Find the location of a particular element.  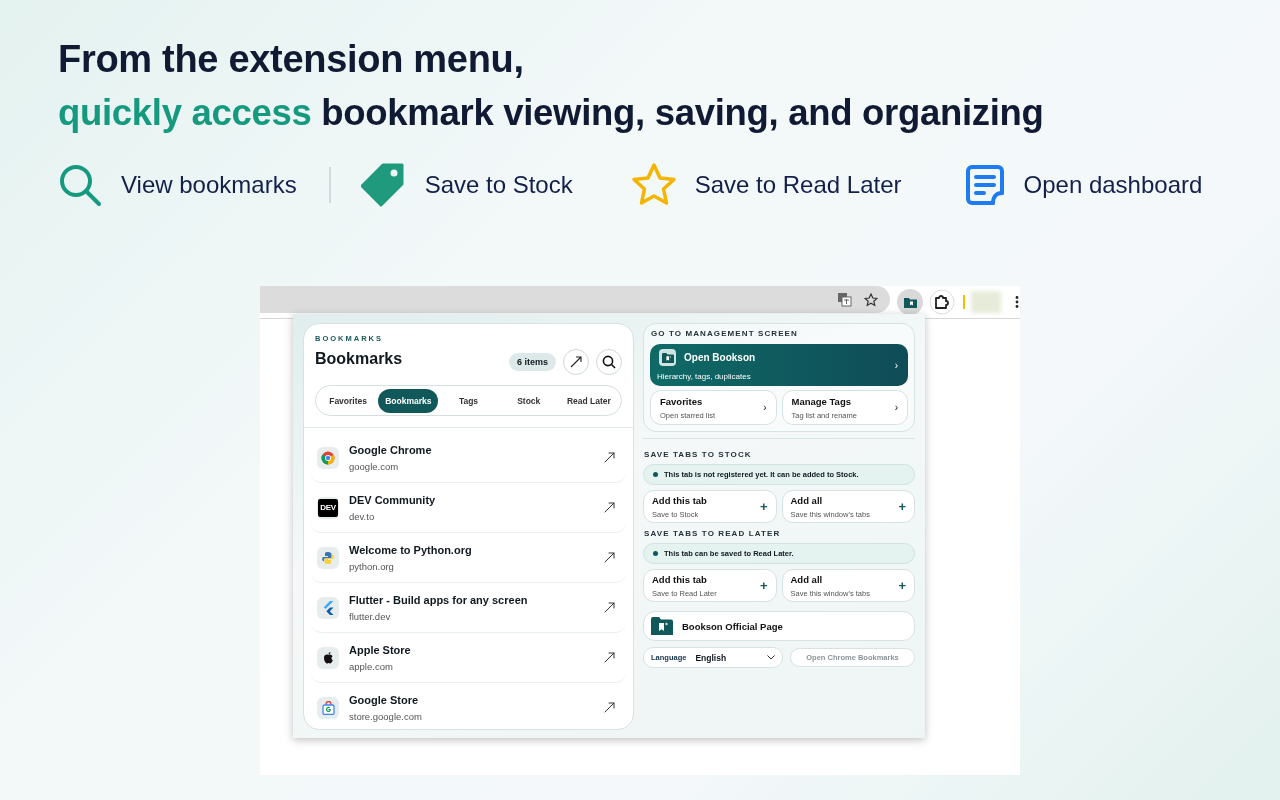

item-count: 6 items is located at coordinates (532, 362).